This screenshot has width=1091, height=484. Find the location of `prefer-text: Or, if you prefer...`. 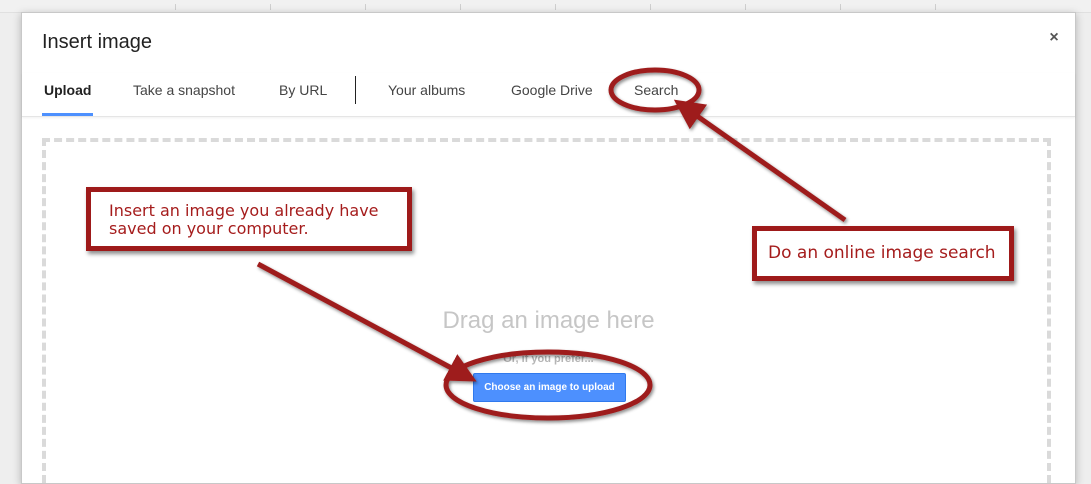

prefer-text: Or, if you prefer... is located at coordinates (548, 359).